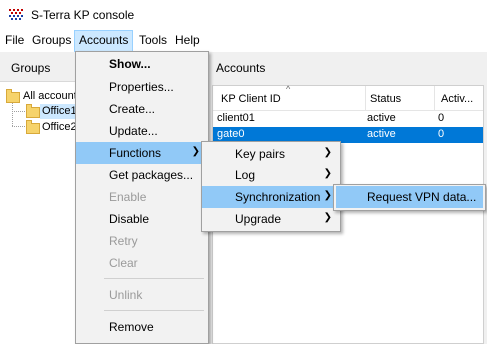 Image resolution: width=487 pixels, height=344 pixels. What do you see at coordinates (271, 175) in the screenshot?
I see `submenu-item-log: Log ❯` at bounding box center [271, 175].